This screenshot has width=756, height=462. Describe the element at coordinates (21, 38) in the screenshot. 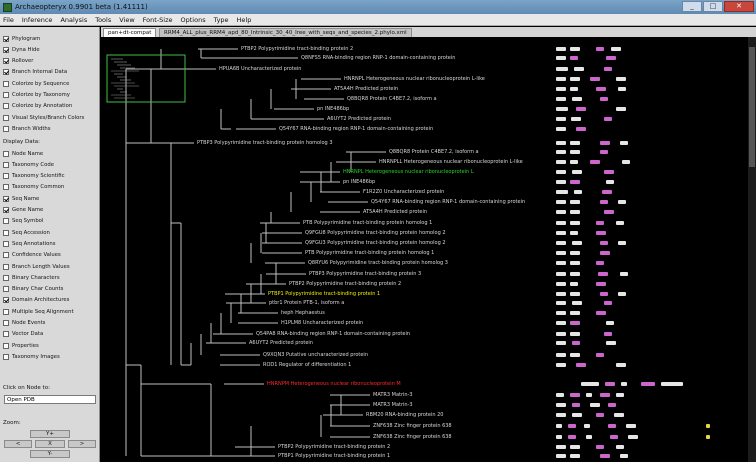

I see `display-option: Phylogram` at that location.